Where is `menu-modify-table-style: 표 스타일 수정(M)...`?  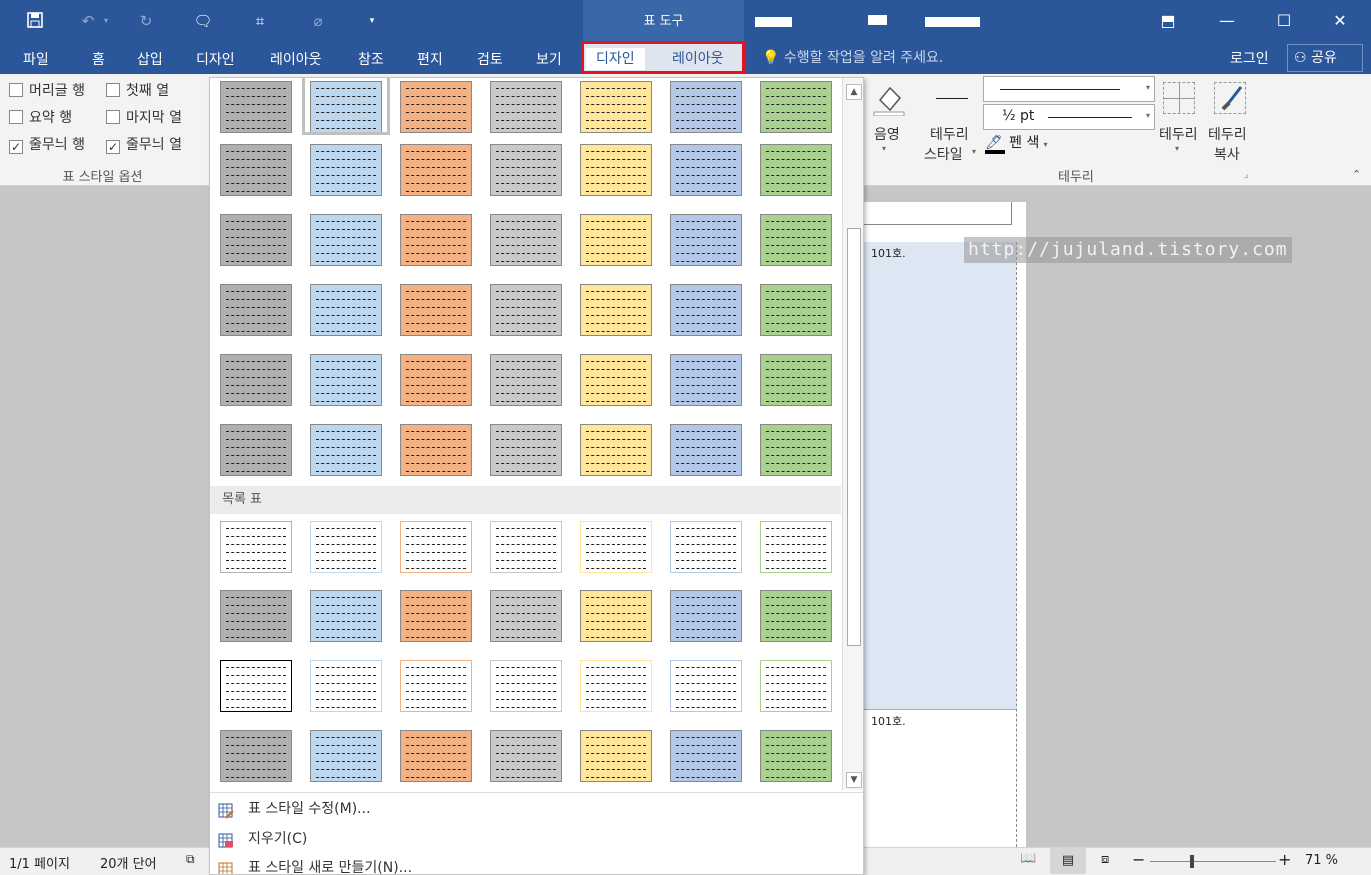
menu-modify-table-style: 표 스타일 수정(M)... is located at coordinates (536, 809).